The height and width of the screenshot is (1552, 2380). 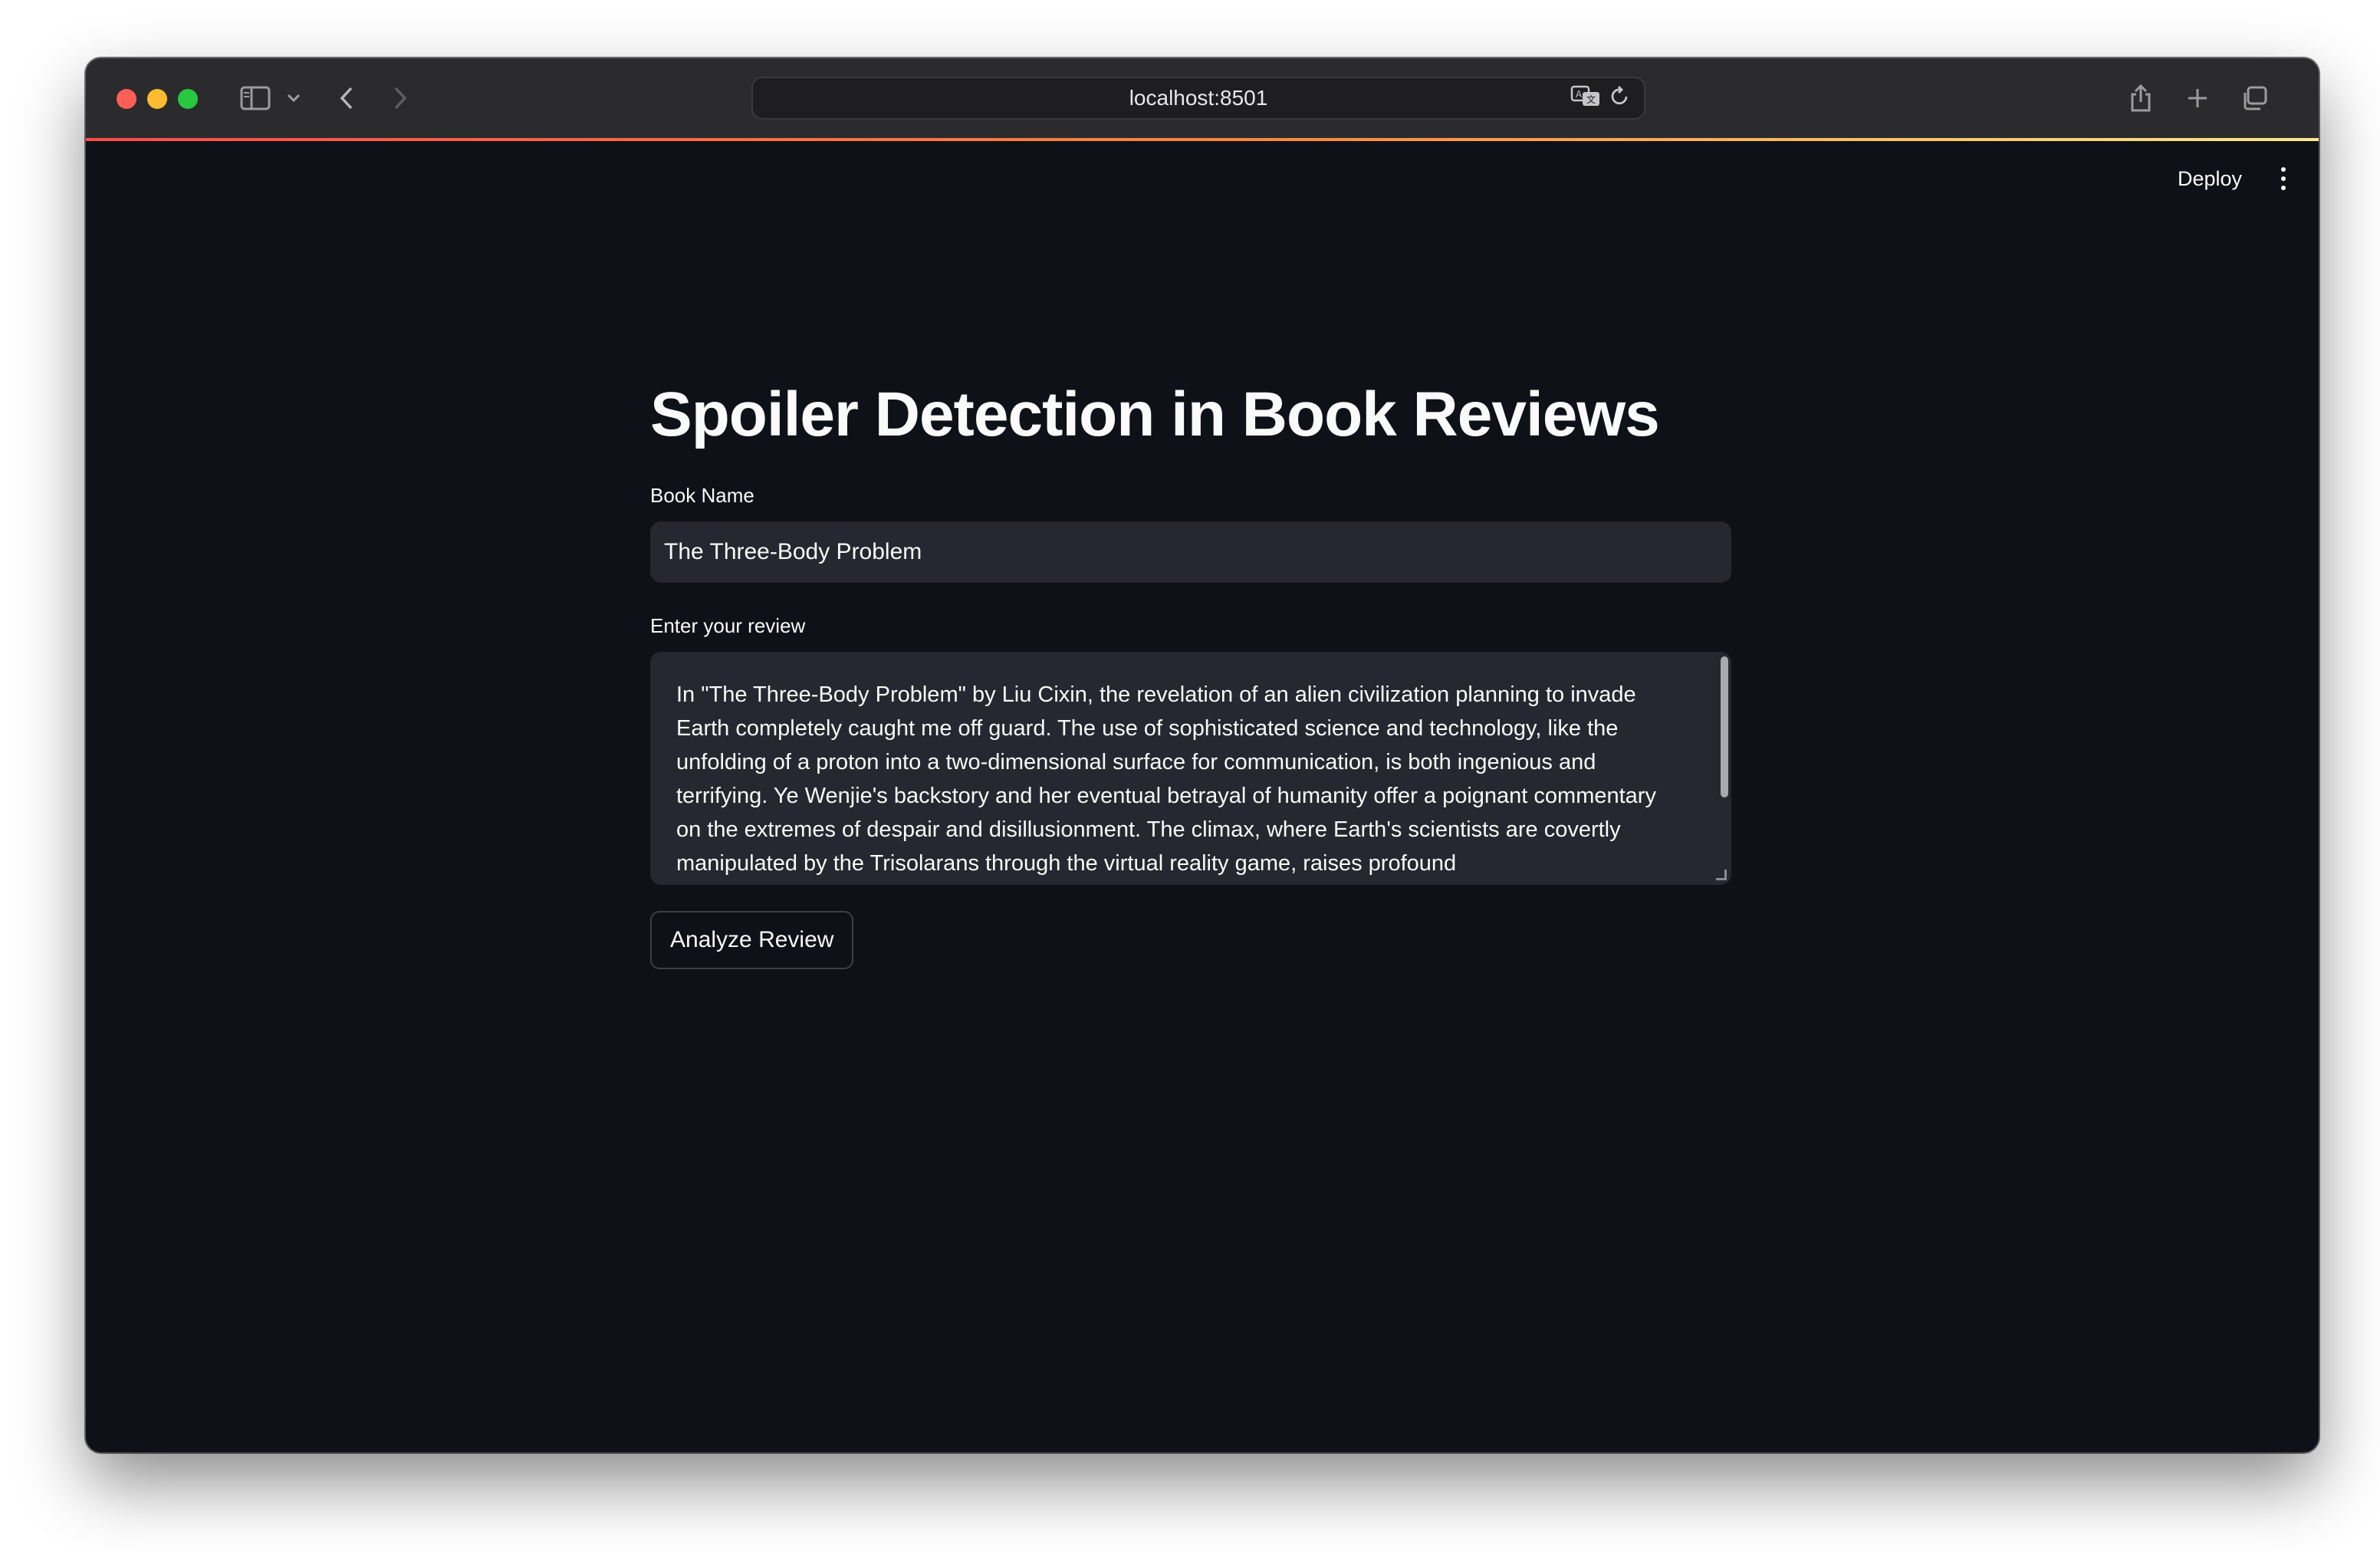 What do you see at coordinates (2254, 99) in the screenshot?
I see `tab-overview-icon` at bounding box center [2254, 99].